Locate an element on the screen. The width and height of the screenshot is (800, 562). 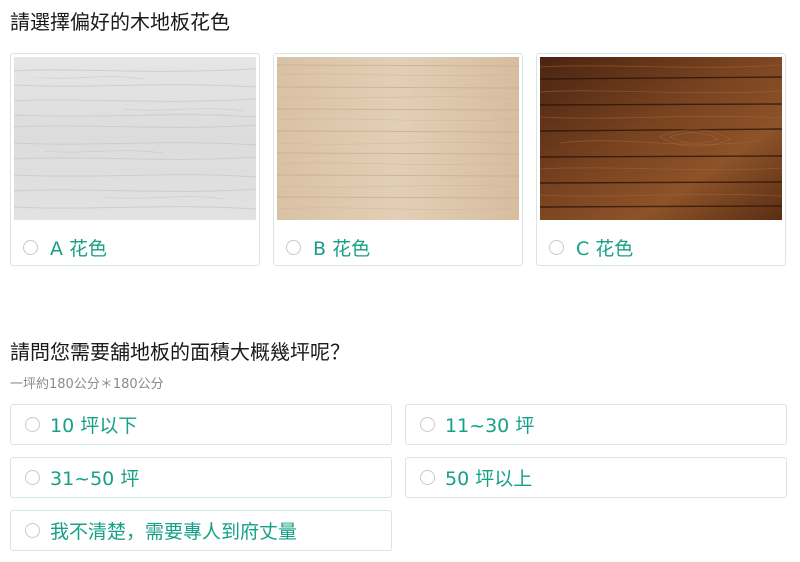
question-title-floor-color: 請選擇偏好的木地板花色 is located at coordinates (120, 22).